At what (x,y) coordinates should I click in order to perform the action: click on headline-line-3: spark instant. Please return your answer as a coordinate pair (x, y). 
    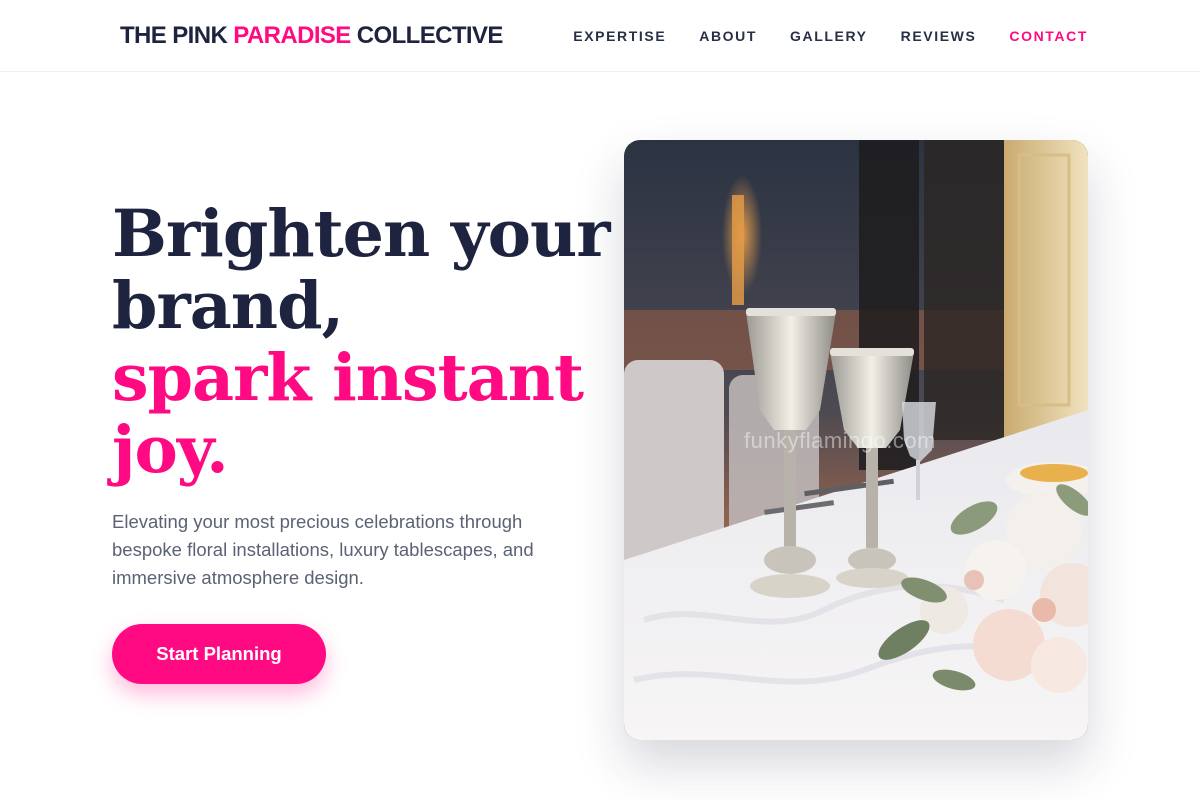
    Looking at the image, I should click on (348, 378).